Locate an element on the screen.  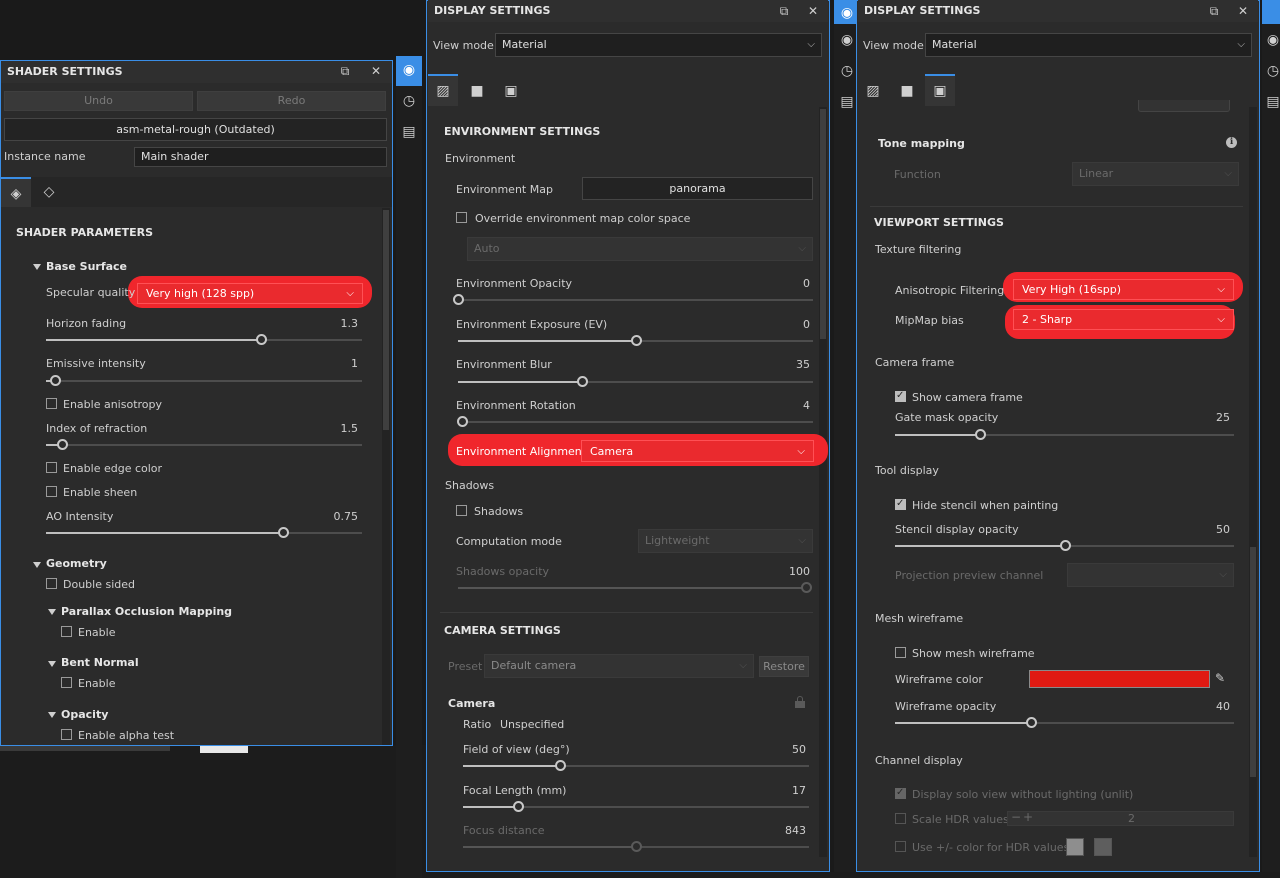
field-of-view-value: 50 is located at coordinates (781, 749).